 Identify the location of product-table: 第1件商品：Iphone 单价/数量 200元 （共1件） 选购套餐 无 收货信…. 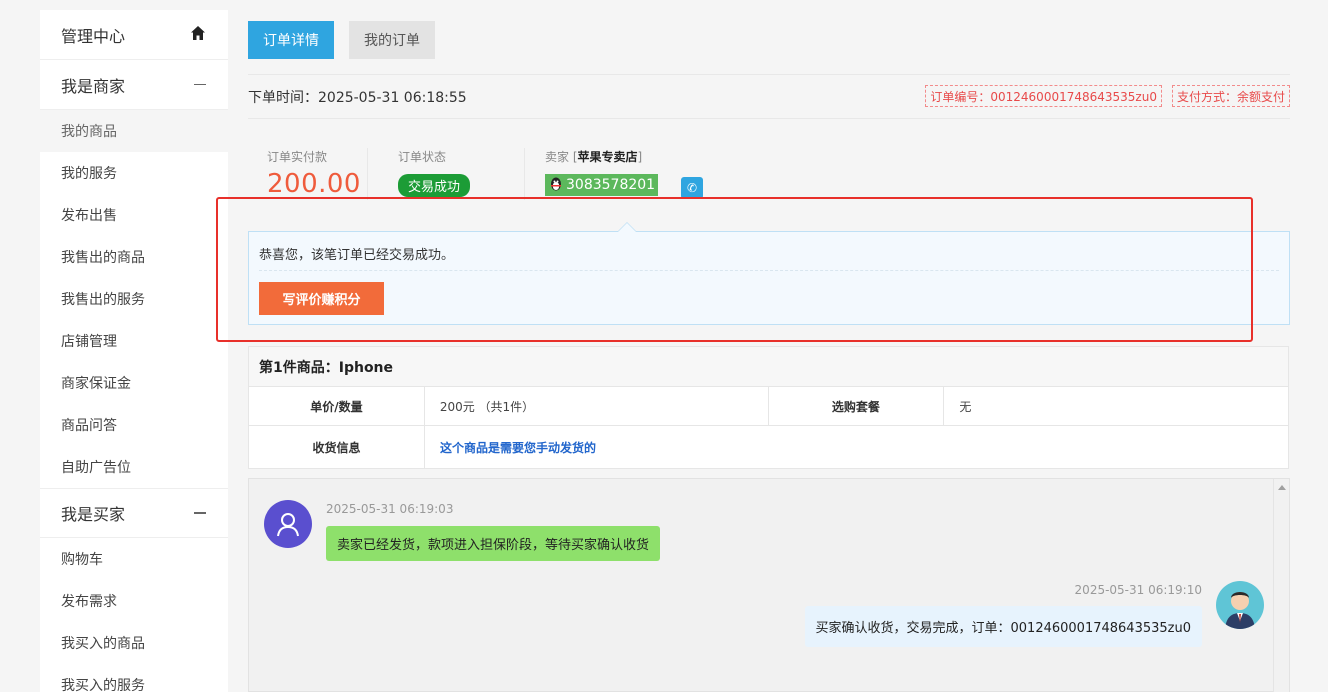
(768, 407).